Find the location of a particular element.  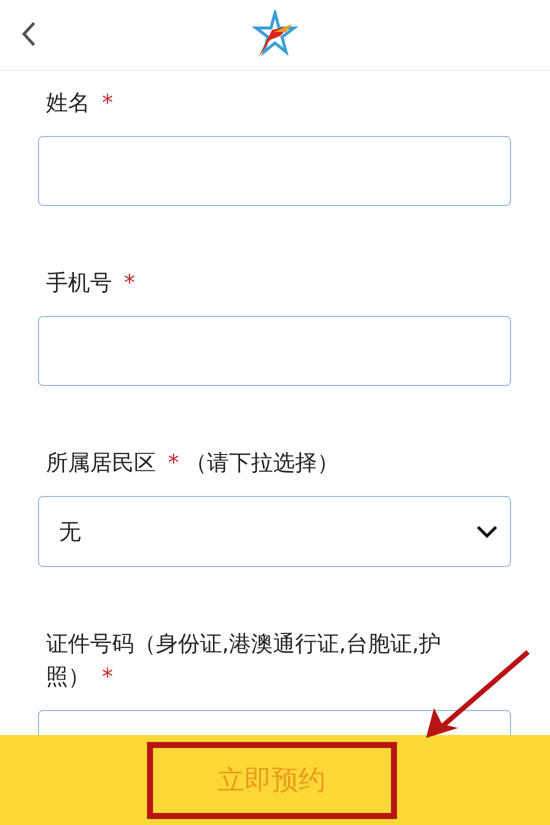

dropdown-field: 无 is located at coordinates (274, 531).